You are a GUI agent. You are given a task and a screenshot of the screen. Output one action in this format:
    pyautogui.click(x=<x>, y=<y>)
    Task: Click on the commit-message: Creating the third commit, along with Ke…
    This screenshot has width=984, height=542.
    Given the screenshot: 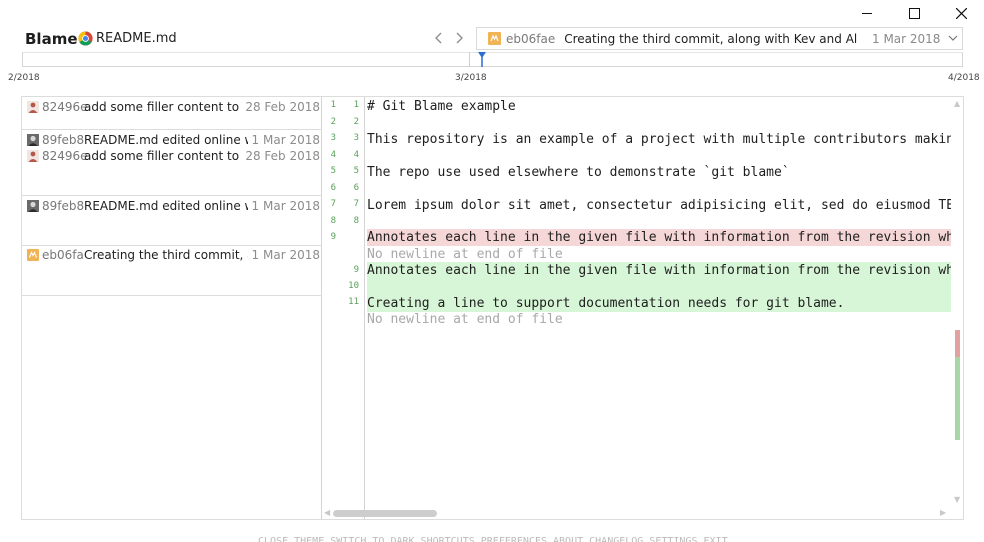 What is the action you would take?
    pyautogui.click(x=711, y=38)
    